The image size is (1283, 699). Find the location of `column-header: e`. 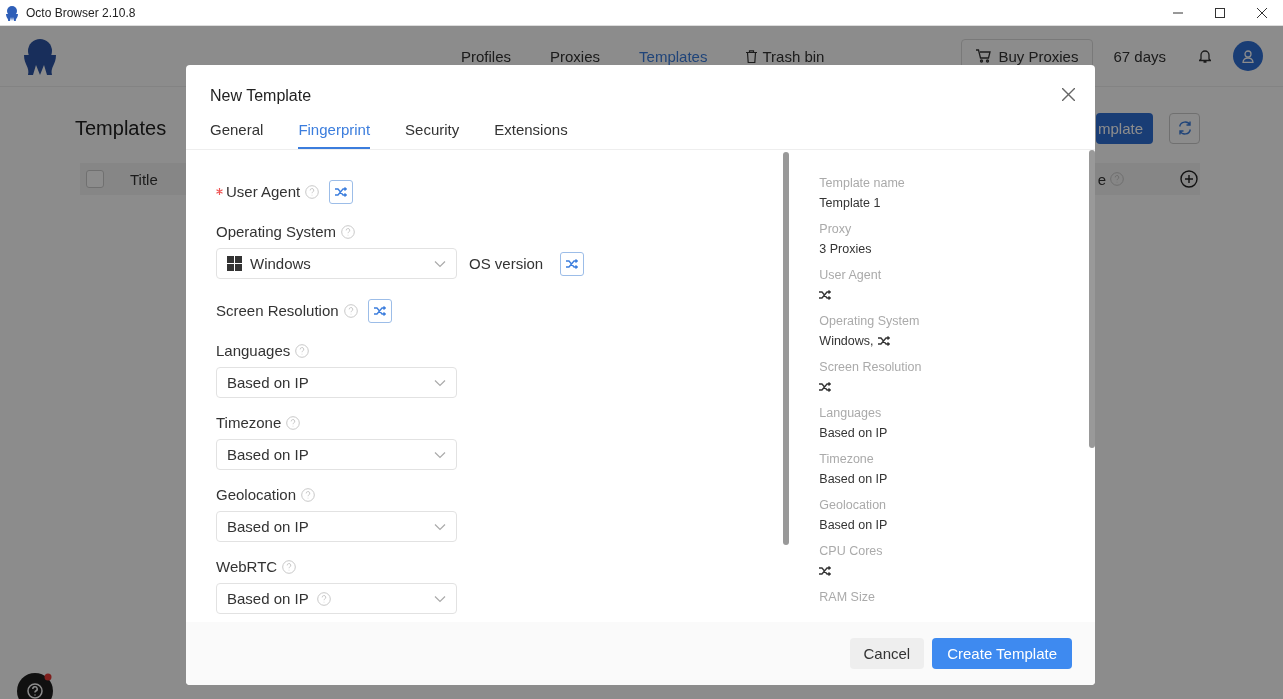

column-header: e is located at coordinates (1101, 179).